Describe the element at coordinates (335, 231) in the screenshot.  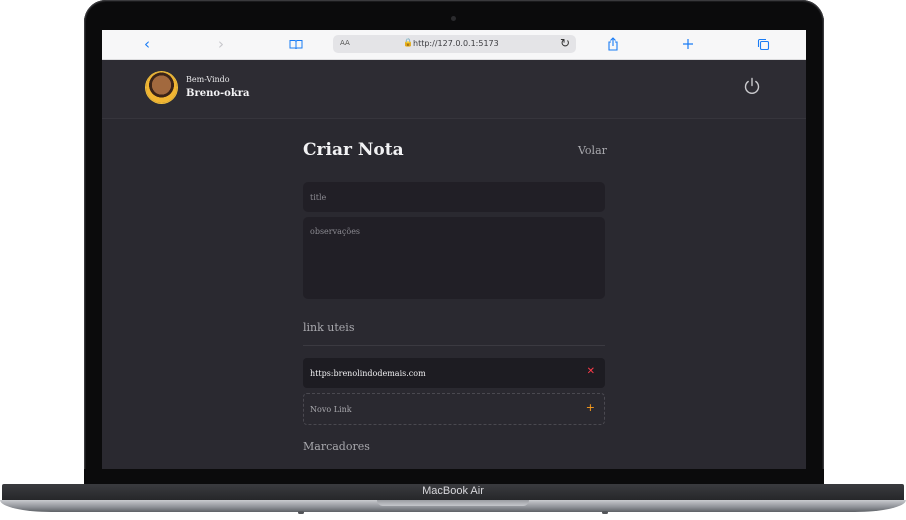
I see `notes-placeholder: observações` at that location.